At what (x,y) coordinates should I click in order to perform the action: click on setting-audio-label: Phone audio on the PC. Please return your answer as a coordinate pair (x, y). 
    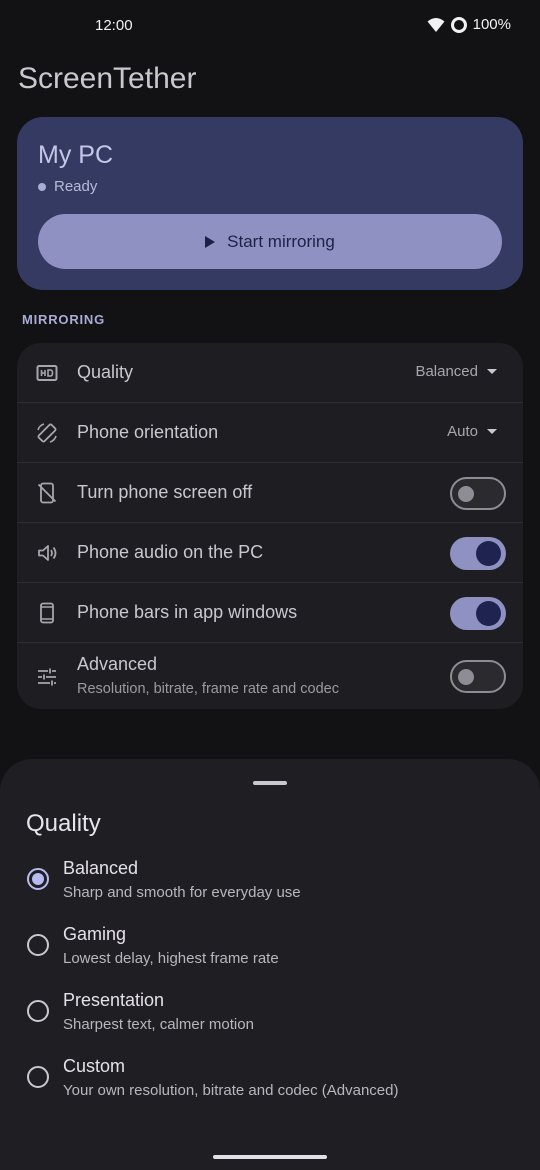
    Looking at the image, I should click on (170, 552).